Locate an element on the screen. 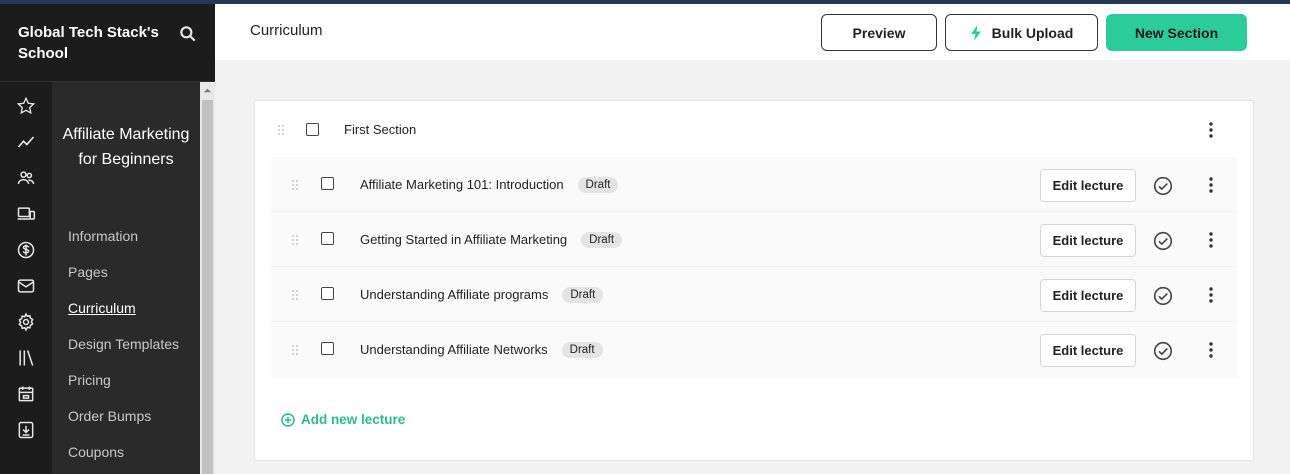 This screenshot has height=474, width=1290. preview-button-label: Preview is located at coordinates (879, 32).